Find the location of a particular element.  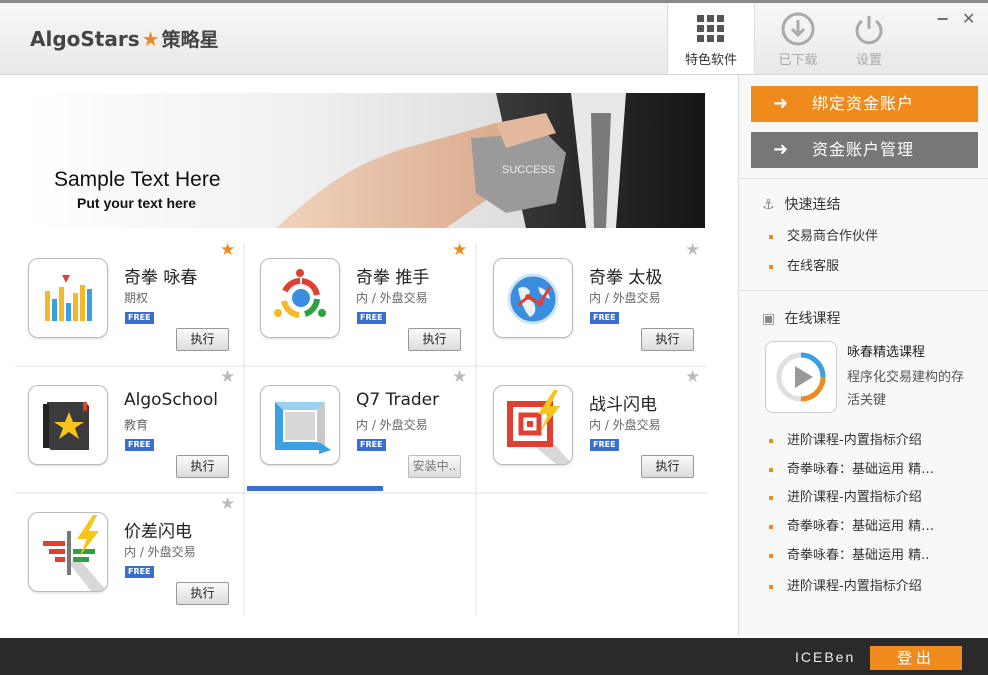

app-type: 期权 is located at coordinates (136, 298).